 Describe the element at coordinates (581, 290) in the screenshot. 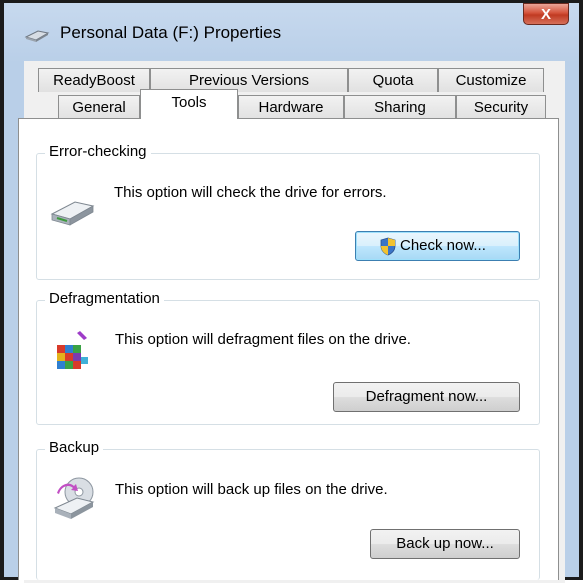

I see `window-right-edge` at that location.